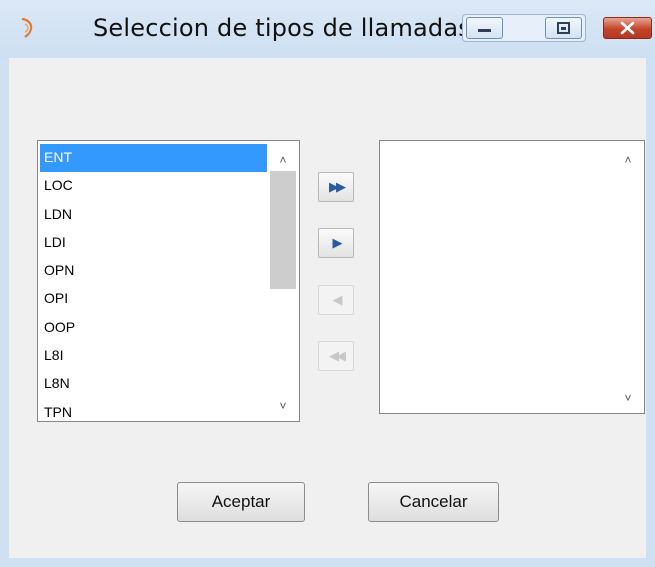  I want to click on accept-button: Aceptar, so click(241, 502).